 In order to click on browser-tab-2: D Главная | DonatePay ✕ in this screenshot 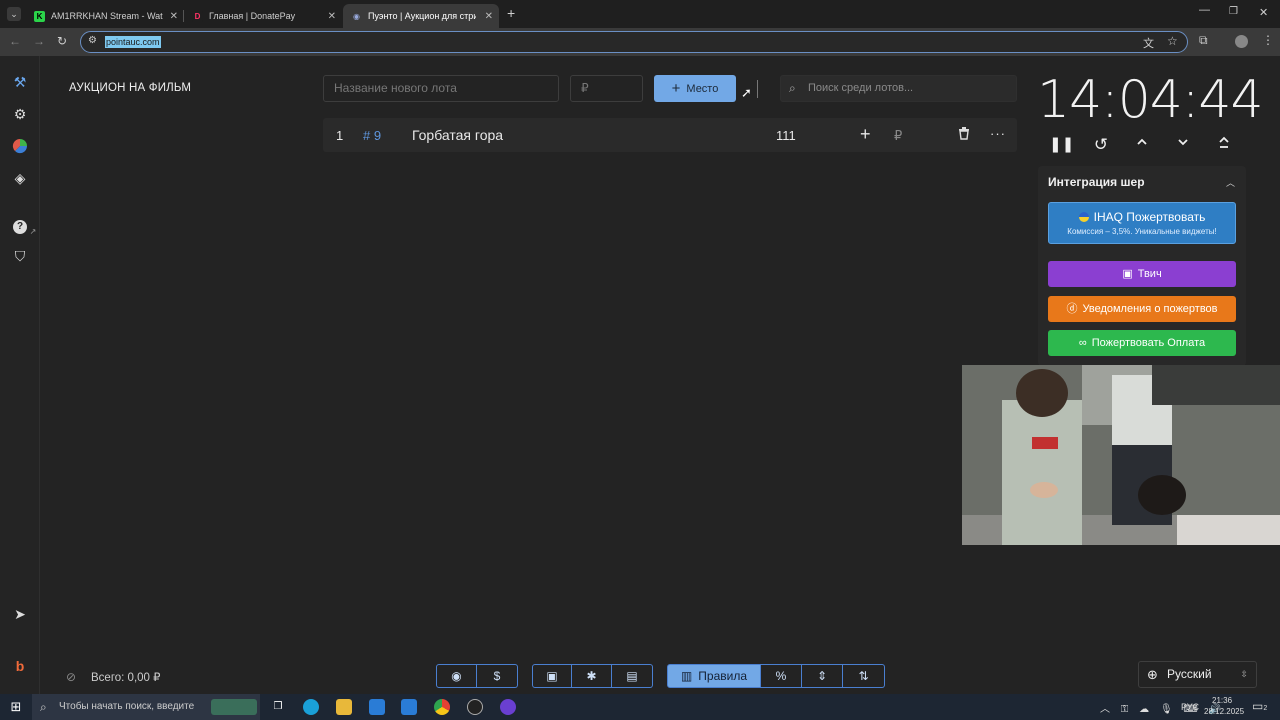, I will do `click(263, 16)`.